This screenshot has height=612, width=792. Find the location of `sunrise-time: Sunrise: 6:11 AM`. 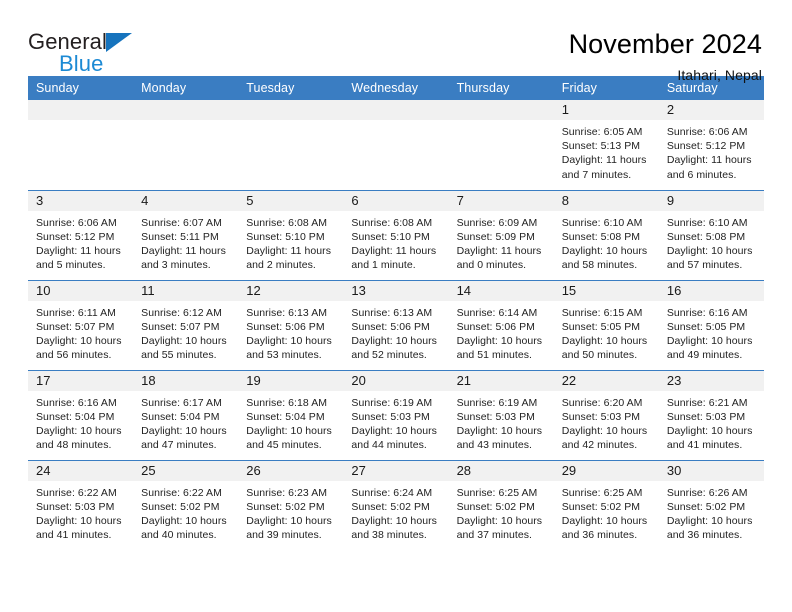

sunrise-time: Sunrise: 6:11 AM is located at coordinates (76, 312).